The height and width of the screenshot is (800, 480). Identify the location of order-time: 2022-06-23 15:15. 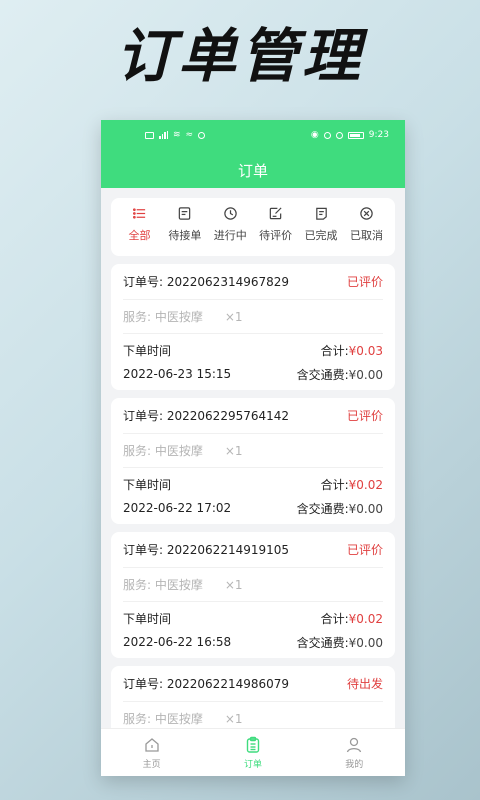
(177, 374).